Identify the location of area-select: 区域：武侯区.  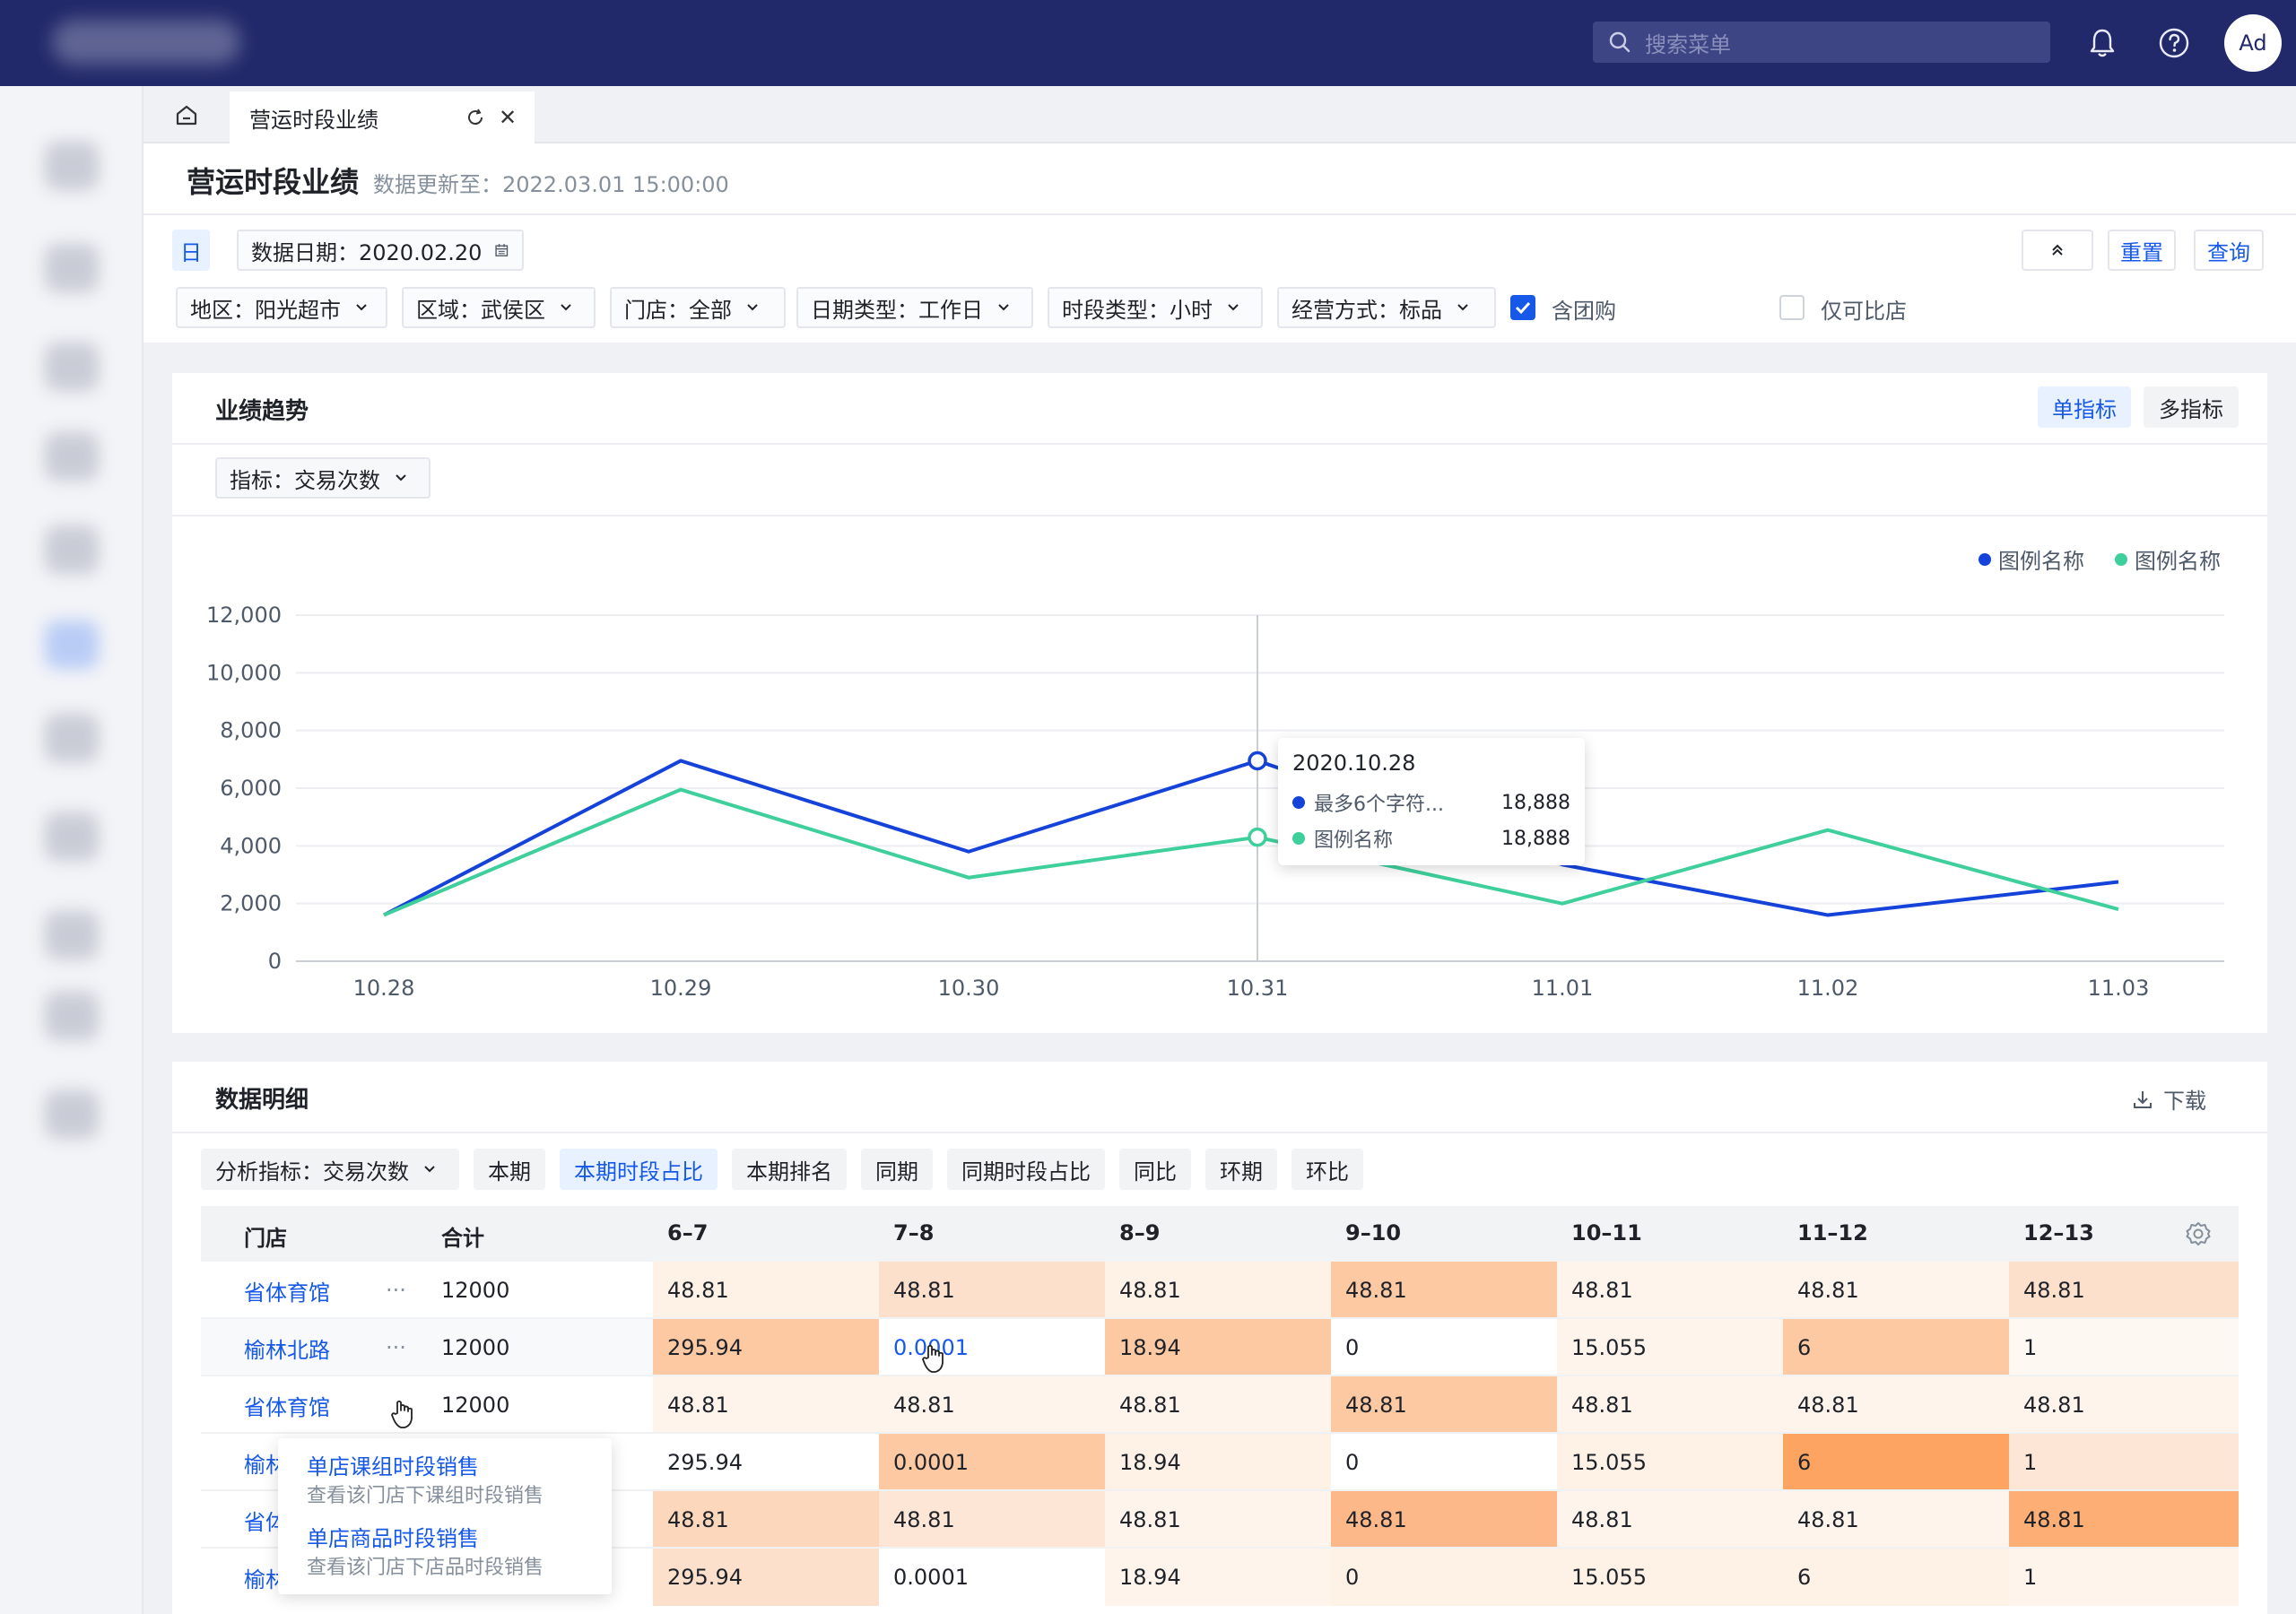
(499, 307).